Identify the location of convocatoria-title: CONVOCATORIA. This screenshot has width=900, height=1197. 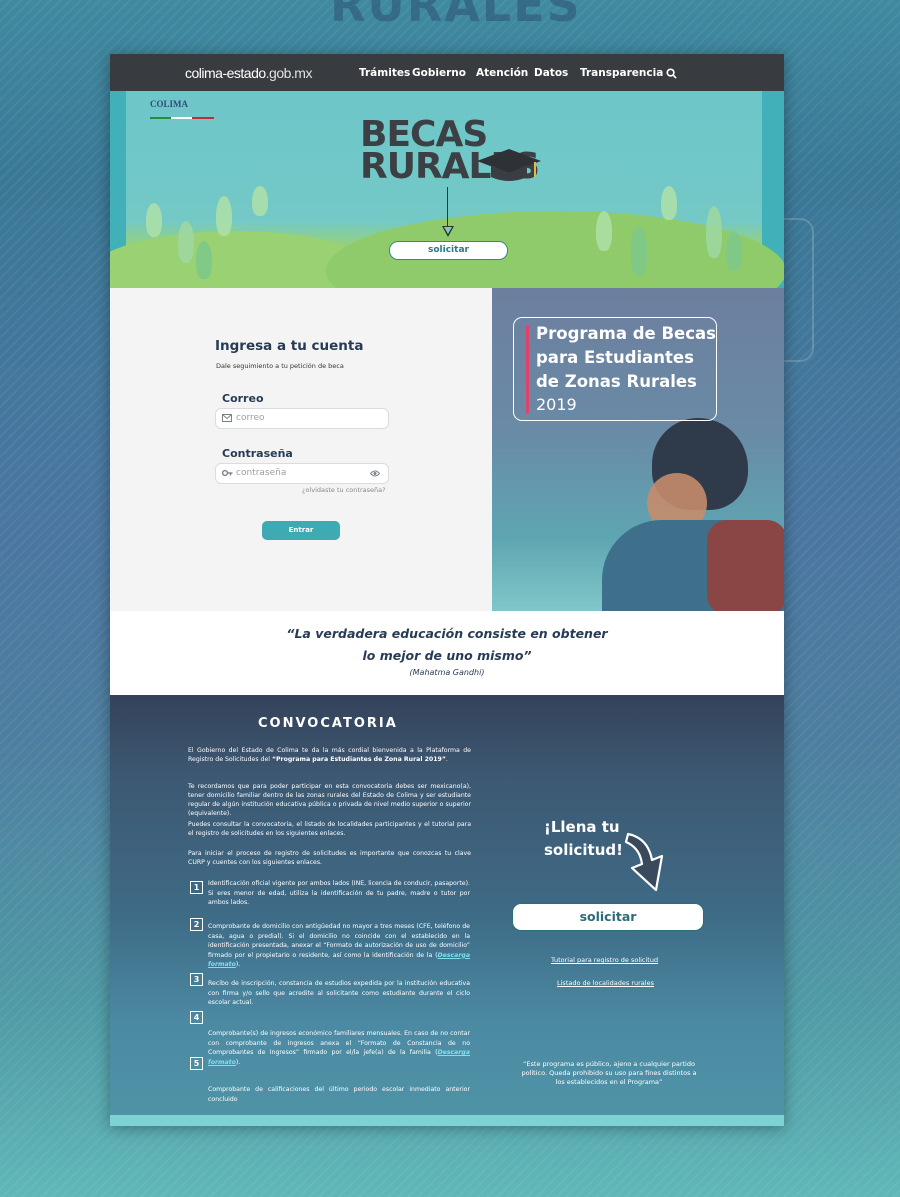
(328, 723).